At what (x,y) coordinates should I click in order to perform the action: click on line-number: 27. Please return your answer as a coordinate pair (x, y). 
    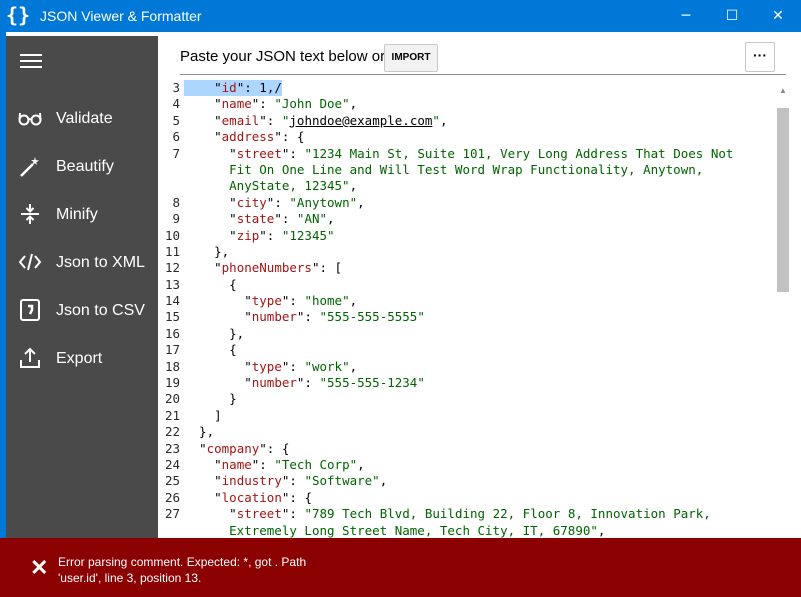
    Looking at the image, I should click on (172, 514).